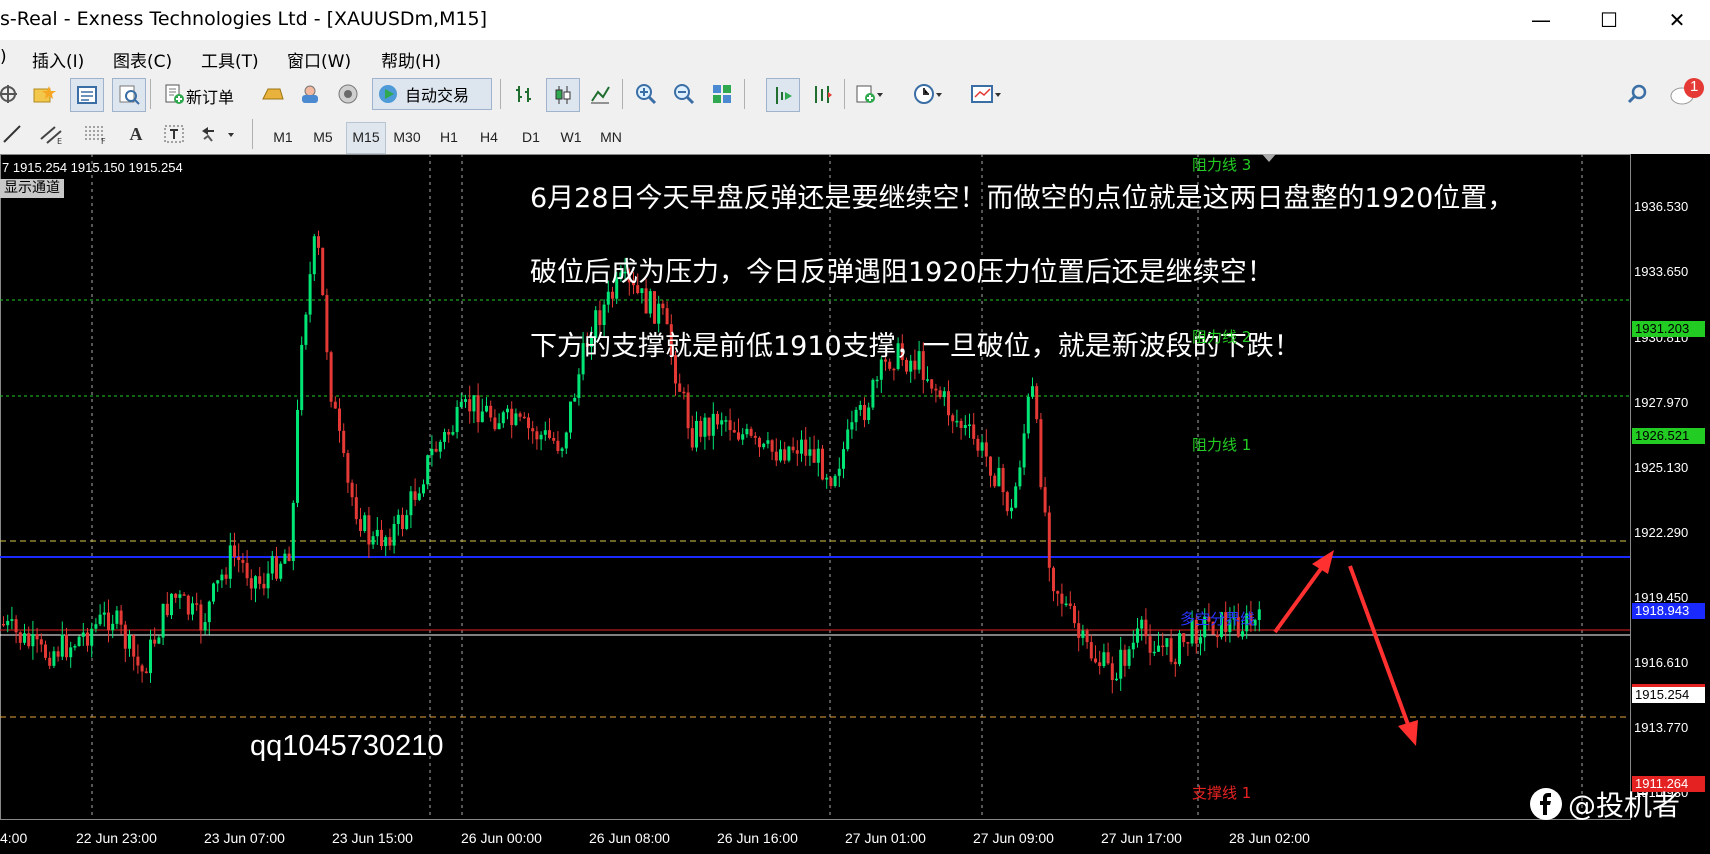 This screenshot has width=1710, height=854. What do you see at coordinates (928, 94) in the screenshot?
I see `periods-icon` at bounding box center [928, 94].